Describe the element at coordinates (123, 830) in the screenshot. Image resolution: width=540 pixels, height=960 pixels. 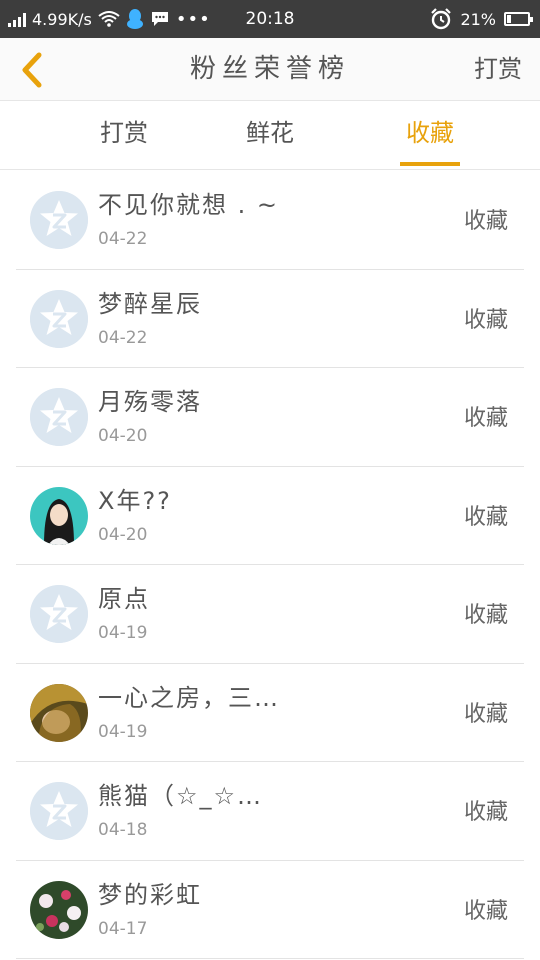
I see `favorite-date: 04-18` at that location.